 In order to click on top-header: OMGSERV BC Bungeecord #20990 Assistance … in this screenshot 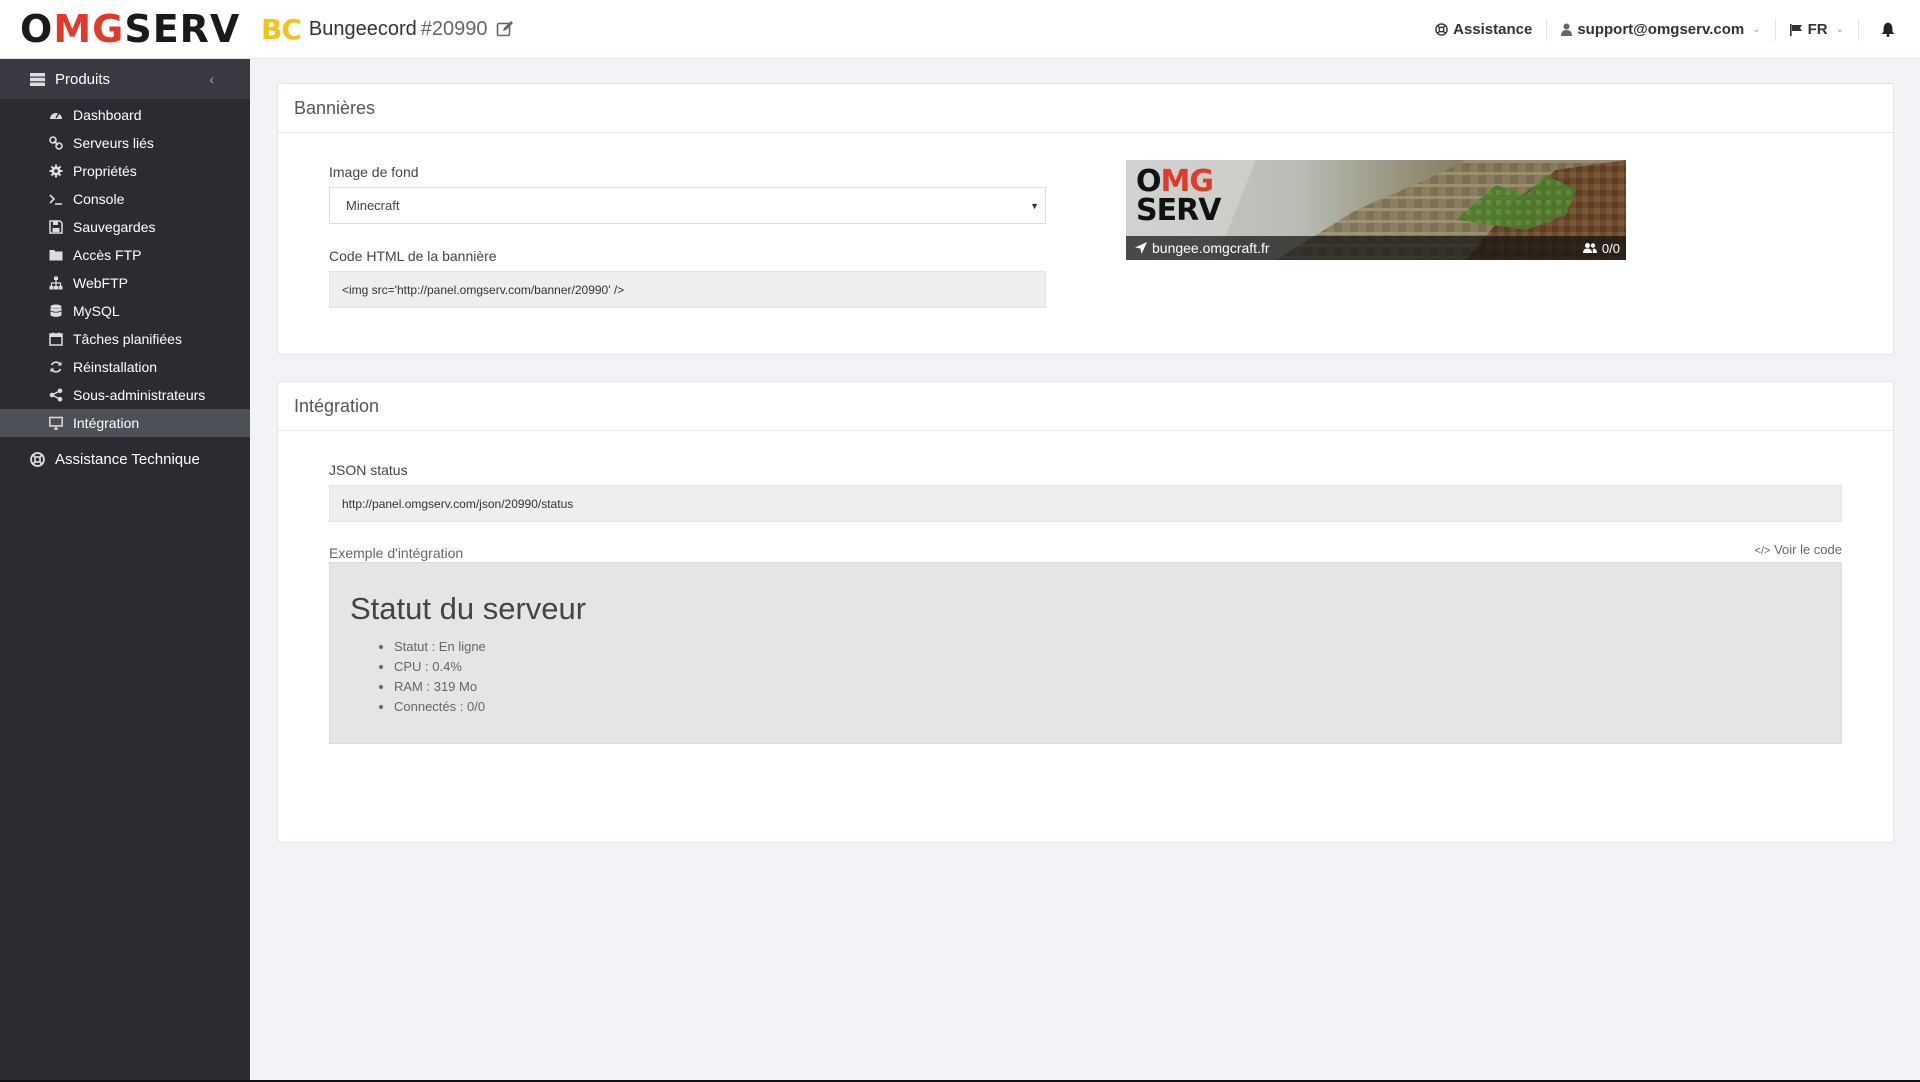, I will do `click(960, 29)`.